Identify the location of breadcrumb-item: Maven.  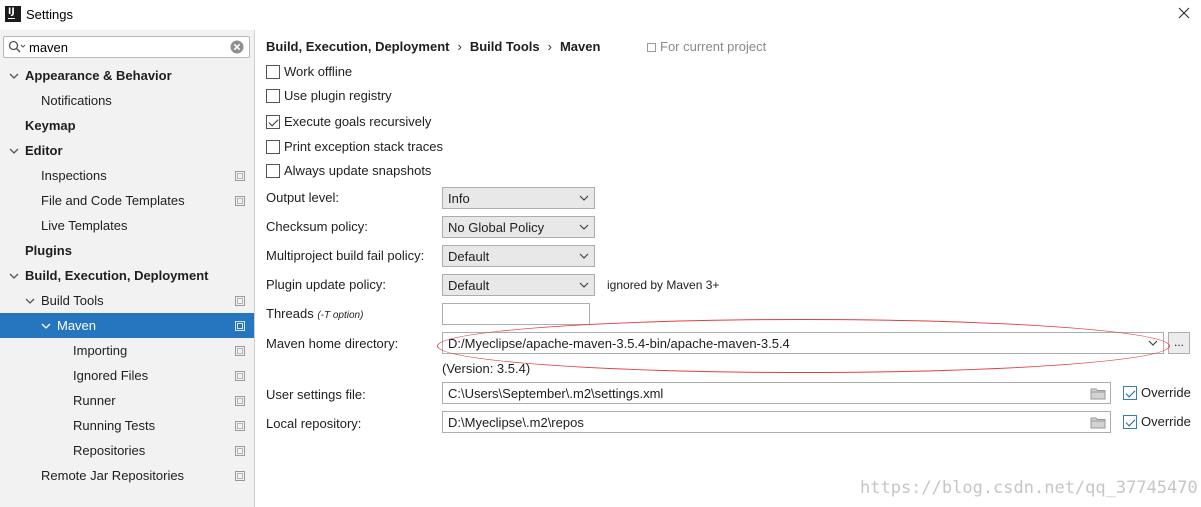
(580, 46).